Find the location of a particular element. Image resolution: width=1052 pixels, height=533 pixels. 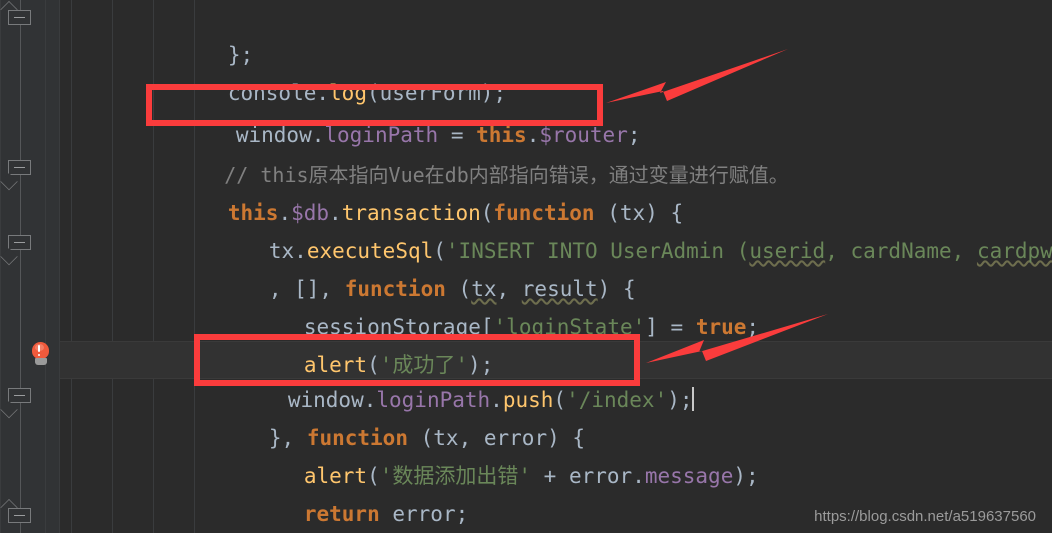

code-fold-rail is located at coordinates (20, 266).